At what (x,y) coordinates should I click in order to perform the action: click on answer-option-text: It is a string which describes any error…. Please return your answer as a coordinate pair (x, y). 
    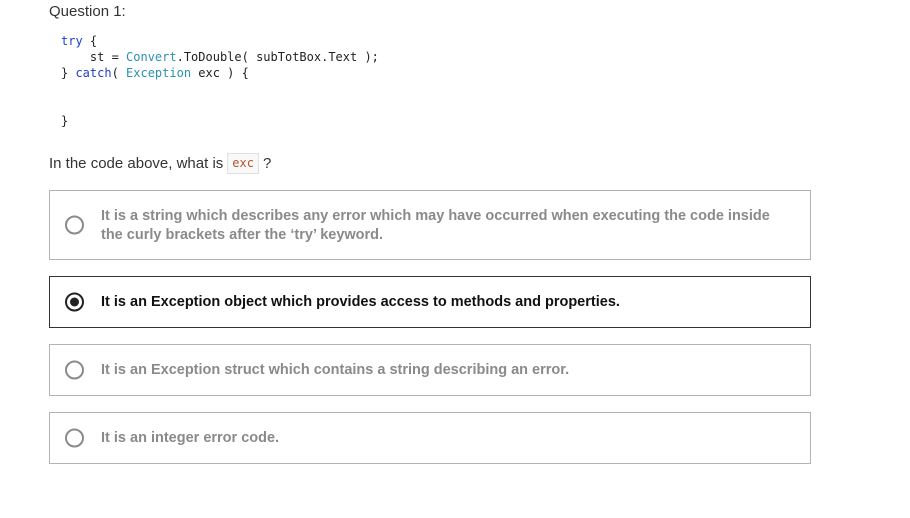
    Looking at the image, I should click on (435, 225).